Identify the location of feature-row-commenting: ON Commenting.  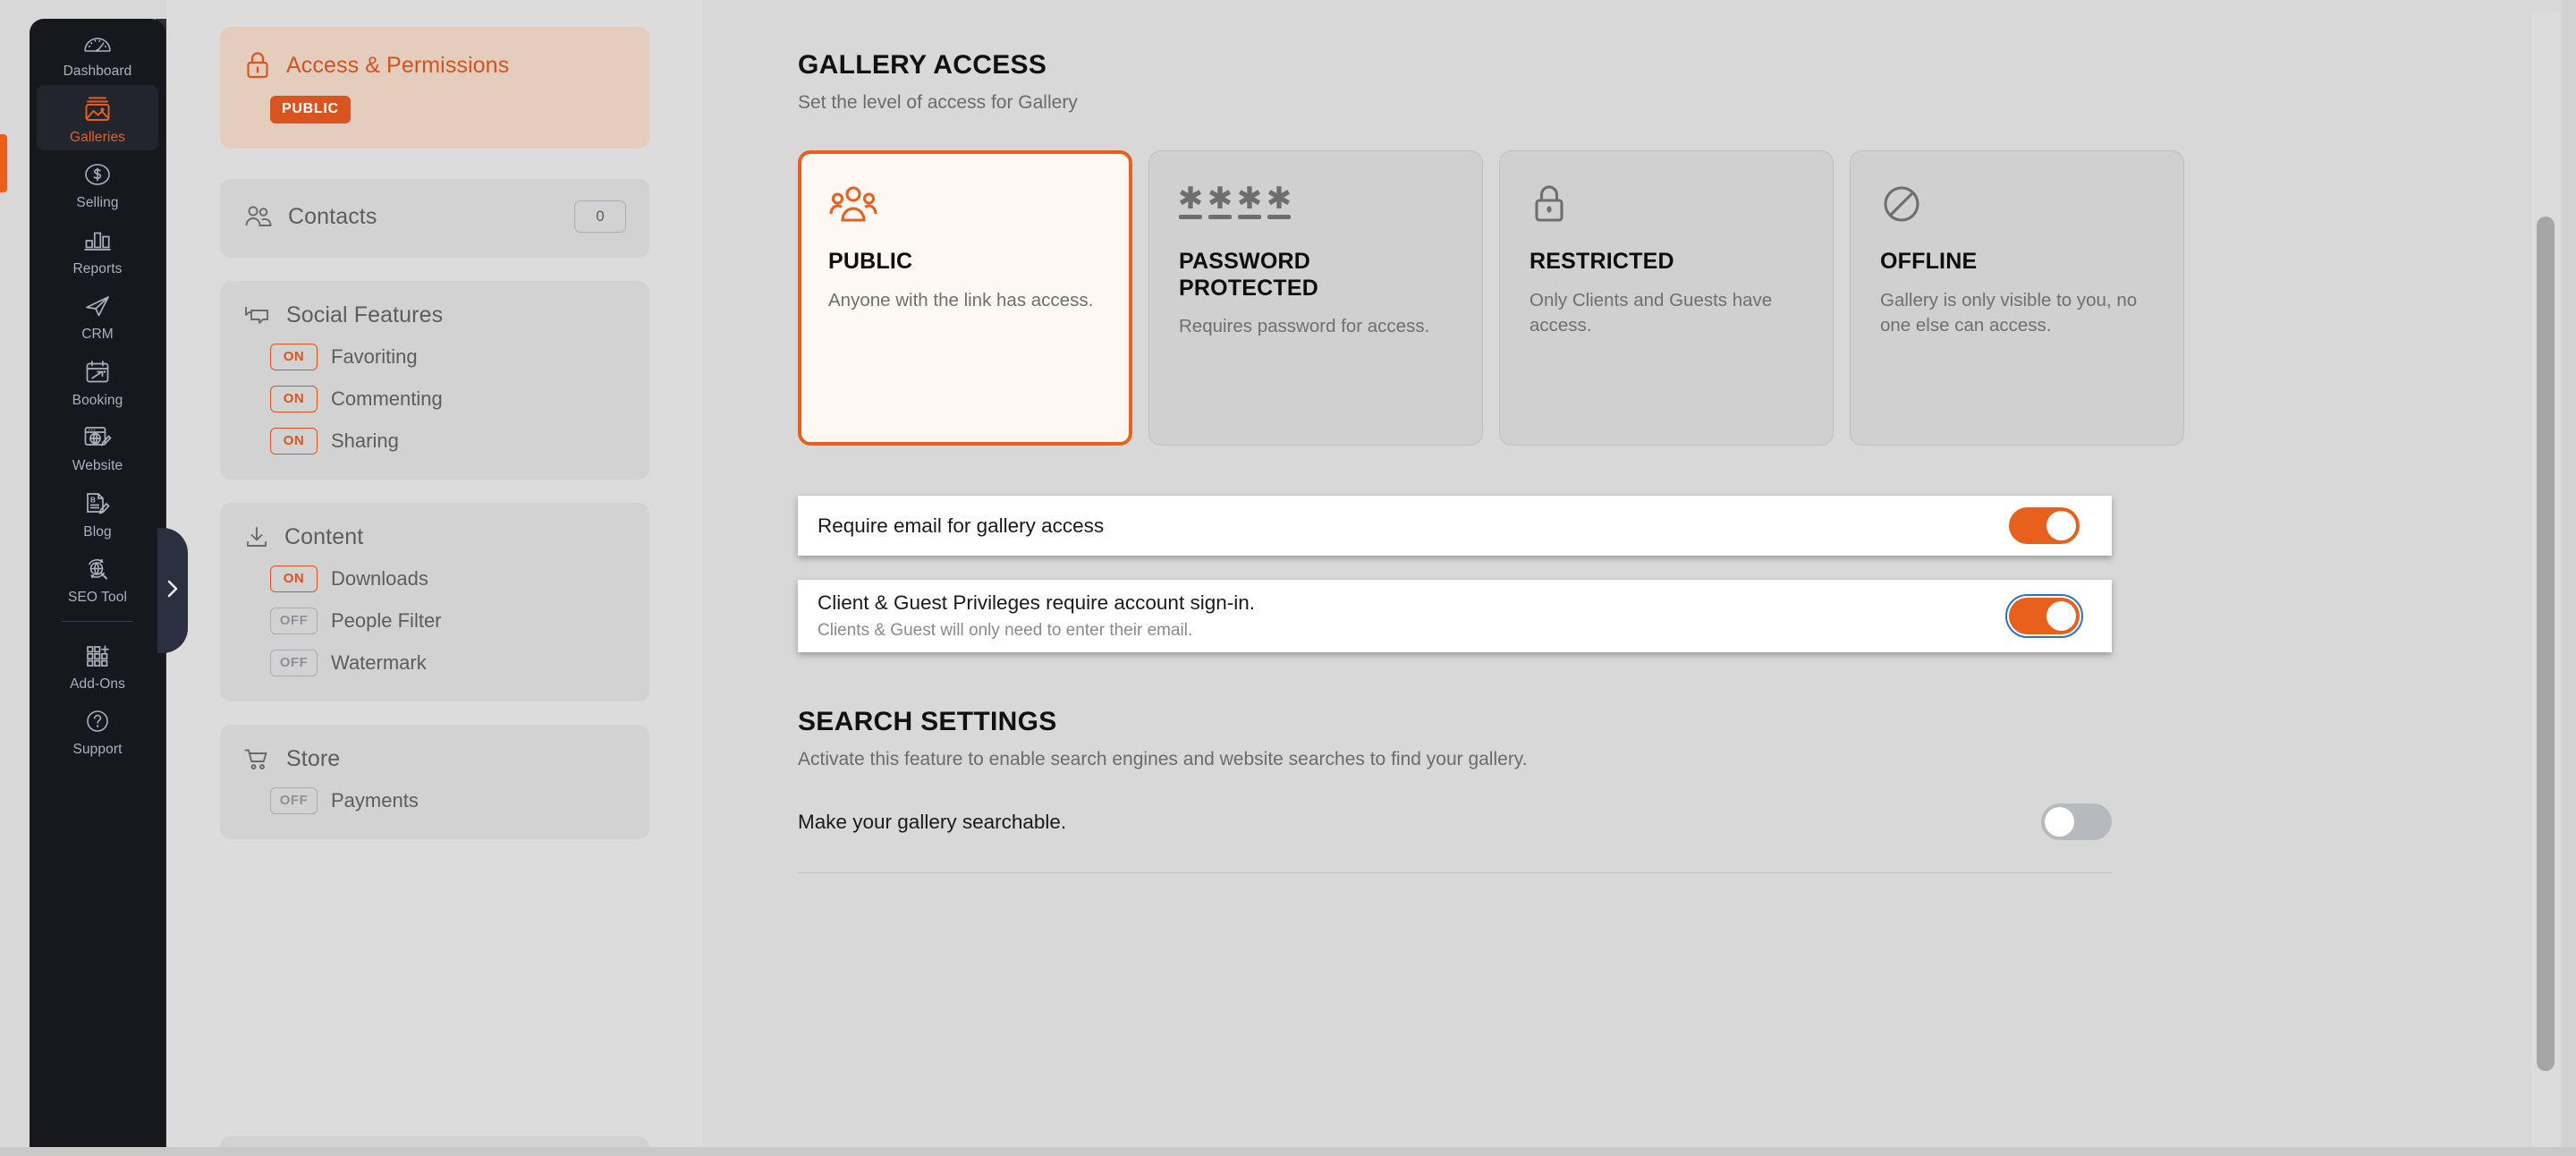
(434, 399).